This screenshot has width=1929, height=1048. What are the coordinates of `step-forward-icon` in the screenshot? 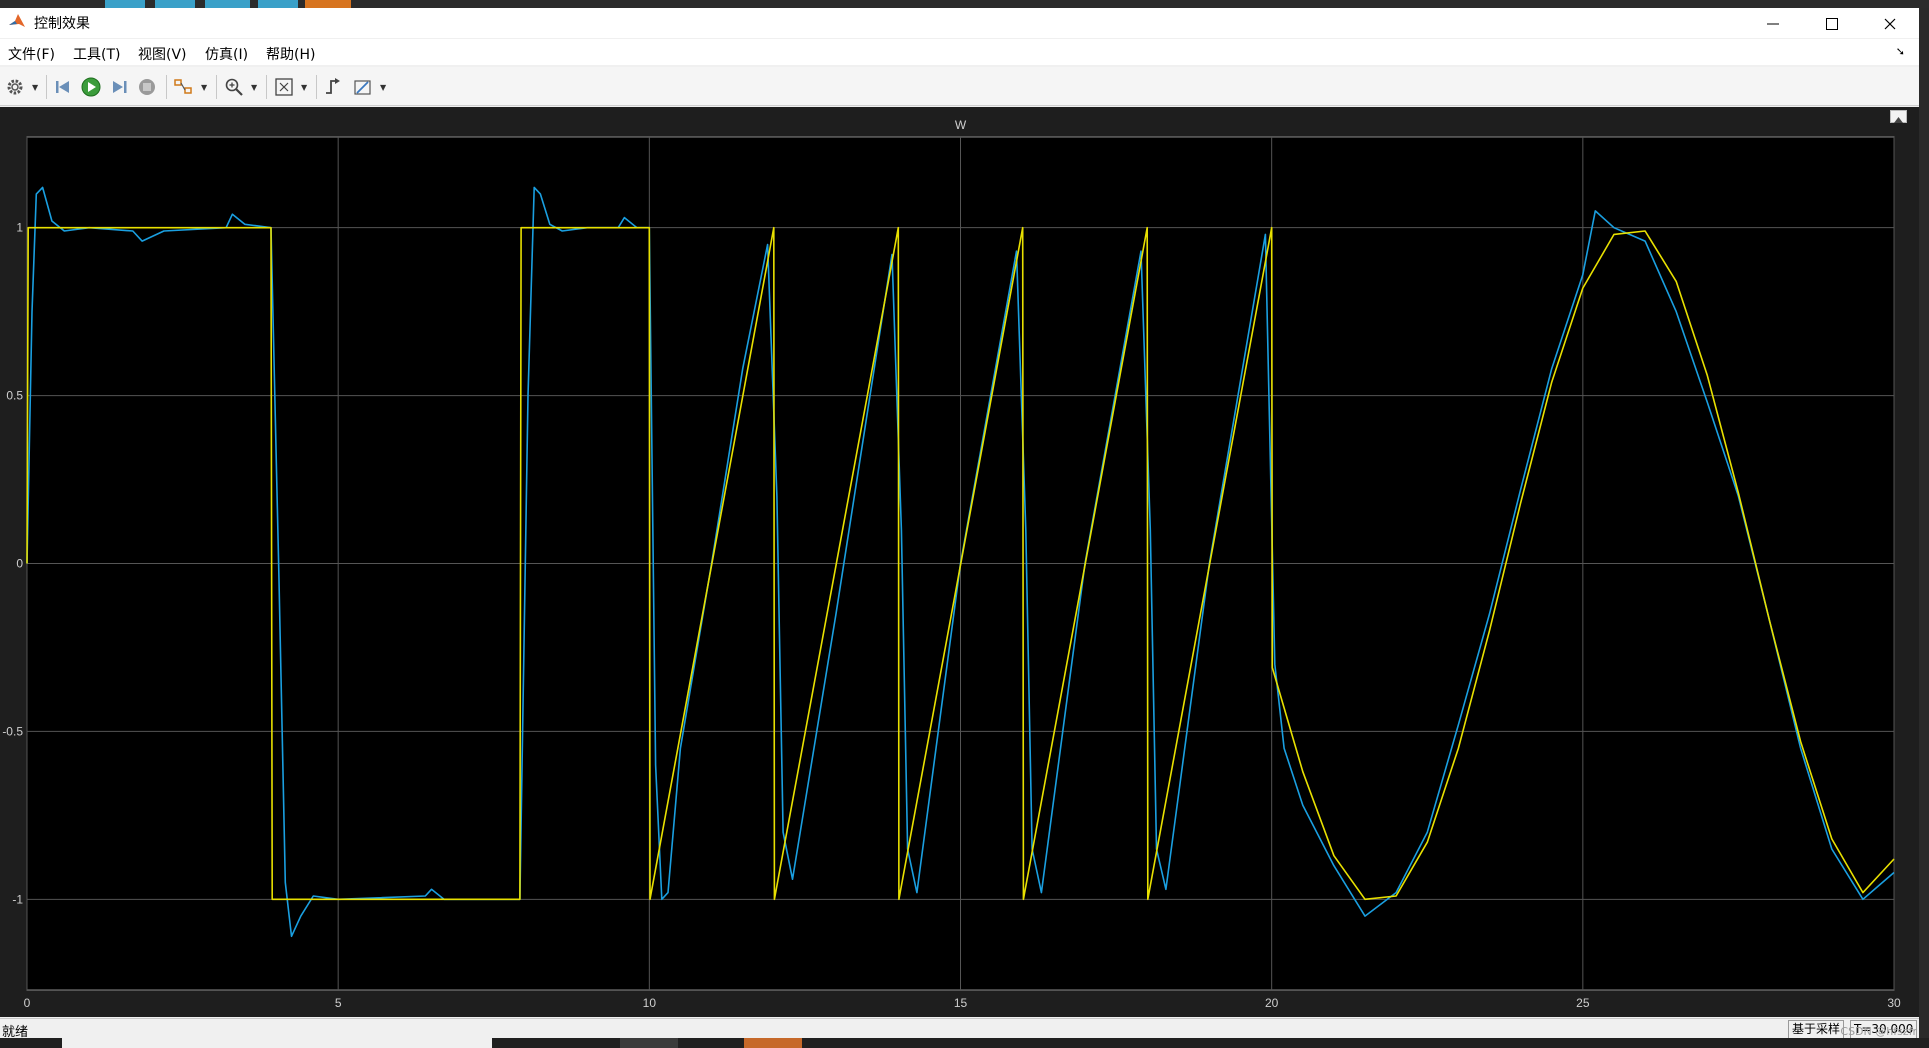 It's located at (120, 87).